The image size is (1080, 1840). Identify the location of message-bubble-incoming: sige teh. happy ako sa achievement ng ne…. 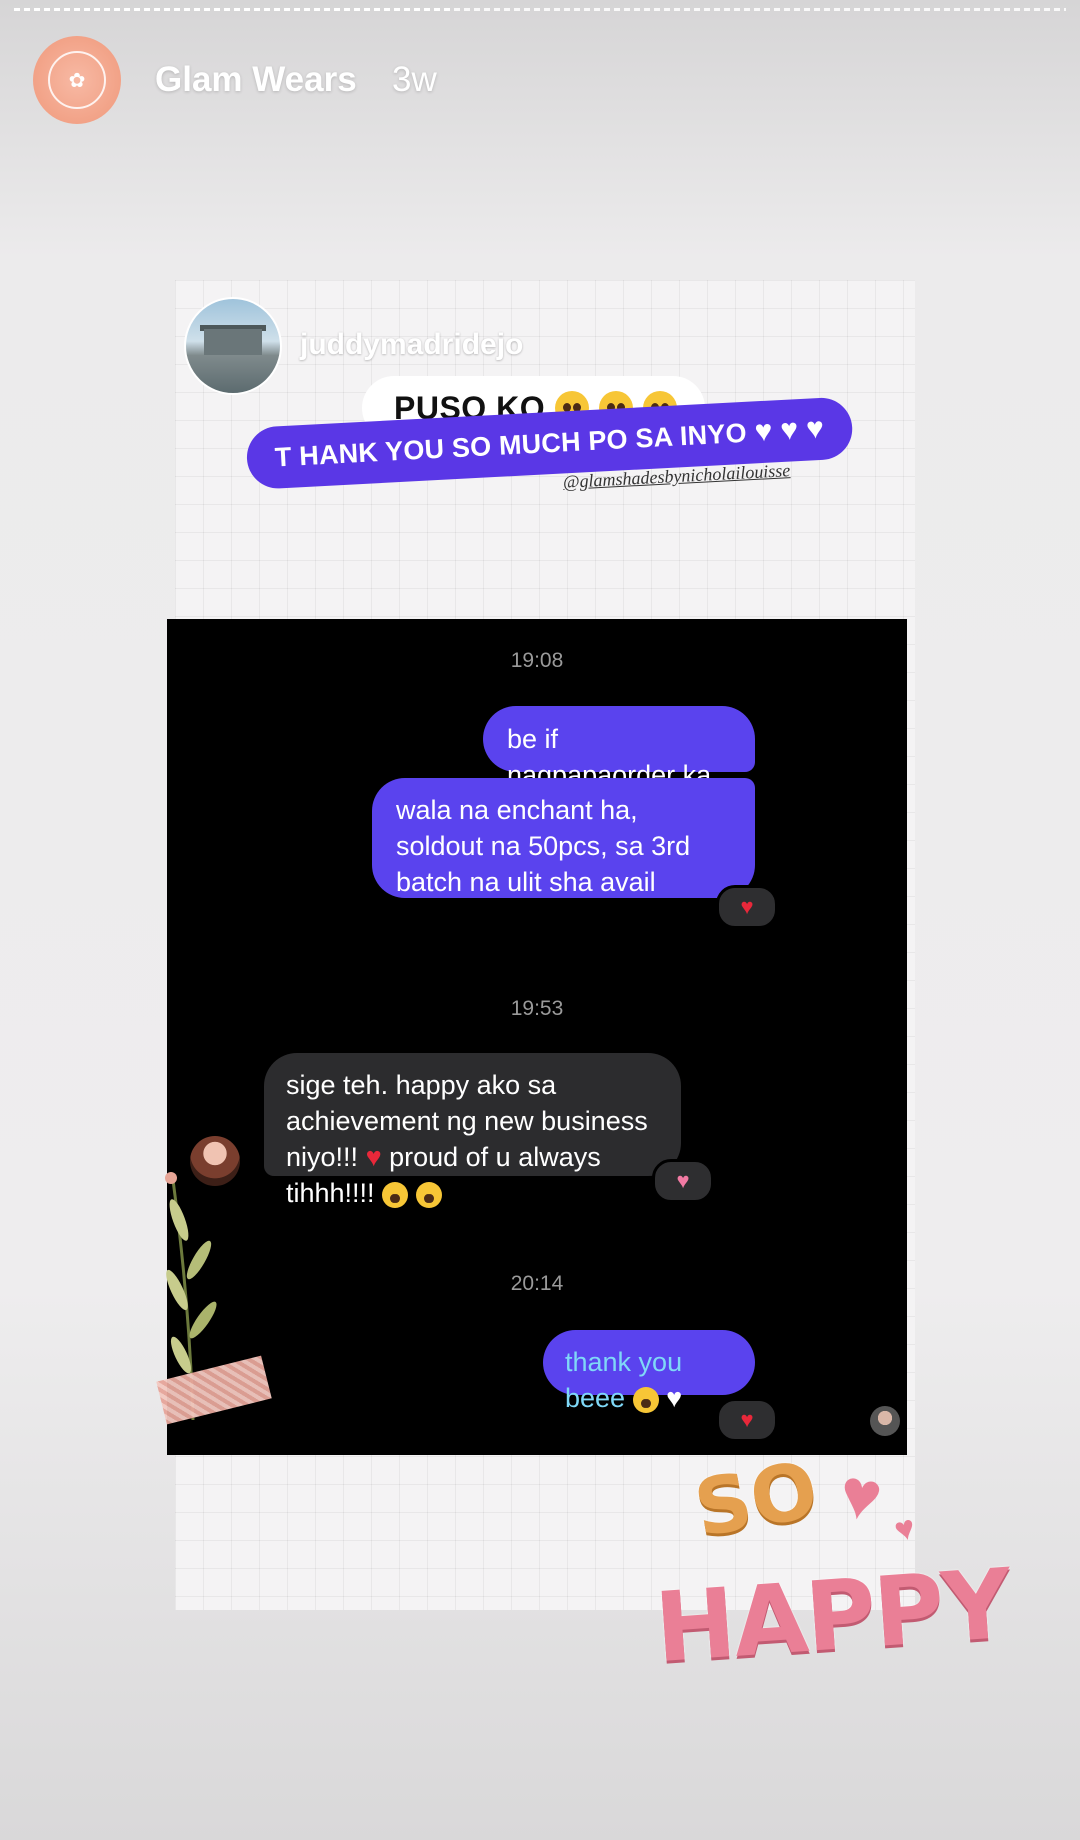
(472, 1130).